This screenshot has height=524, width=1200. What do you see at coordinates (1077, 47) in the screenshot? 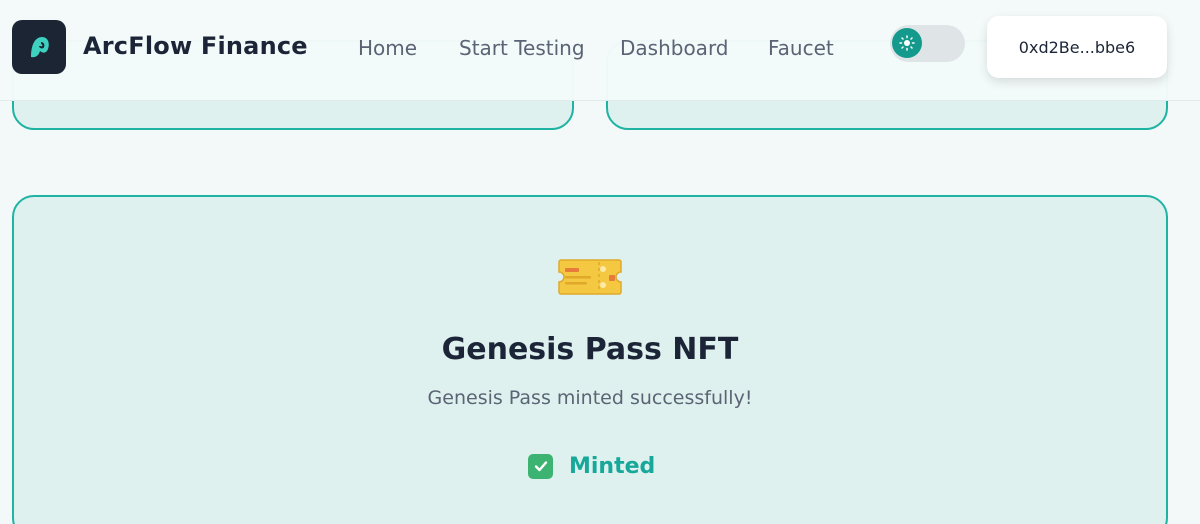
I see `wallet-address-button: 0xd2Be...bbe6` at bounding box center [1077, 47].